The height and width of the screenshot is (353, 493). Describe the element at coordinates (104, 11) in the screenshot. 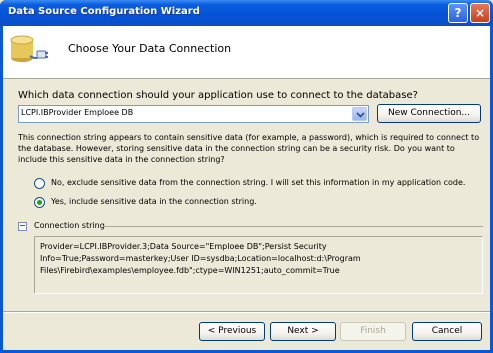

I see `window-title: Data Source Configuration Wizard` at that location.